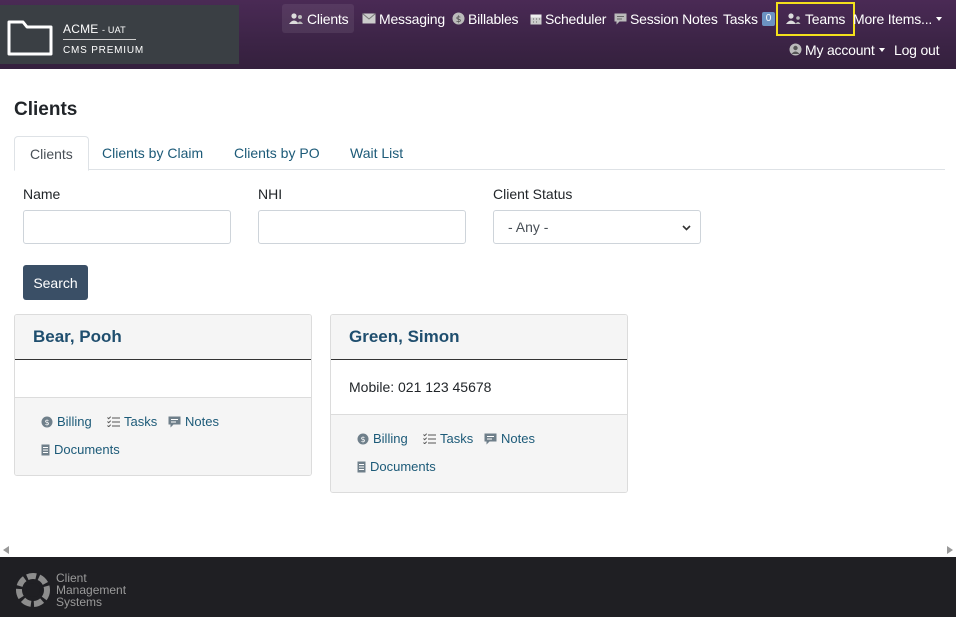 This screenshot has height=617, width=956. What do you see at coordinates (99, 39) in the screenshot?
I see `brand-divider` at bounding box center [99, 39].